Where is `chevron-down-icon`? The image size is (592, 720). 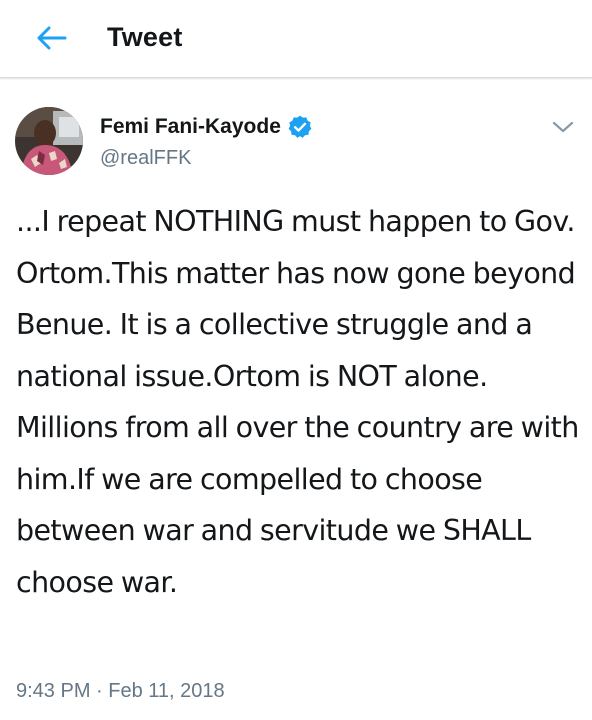 chevron-down-icon is located at coordinates (563, 127).